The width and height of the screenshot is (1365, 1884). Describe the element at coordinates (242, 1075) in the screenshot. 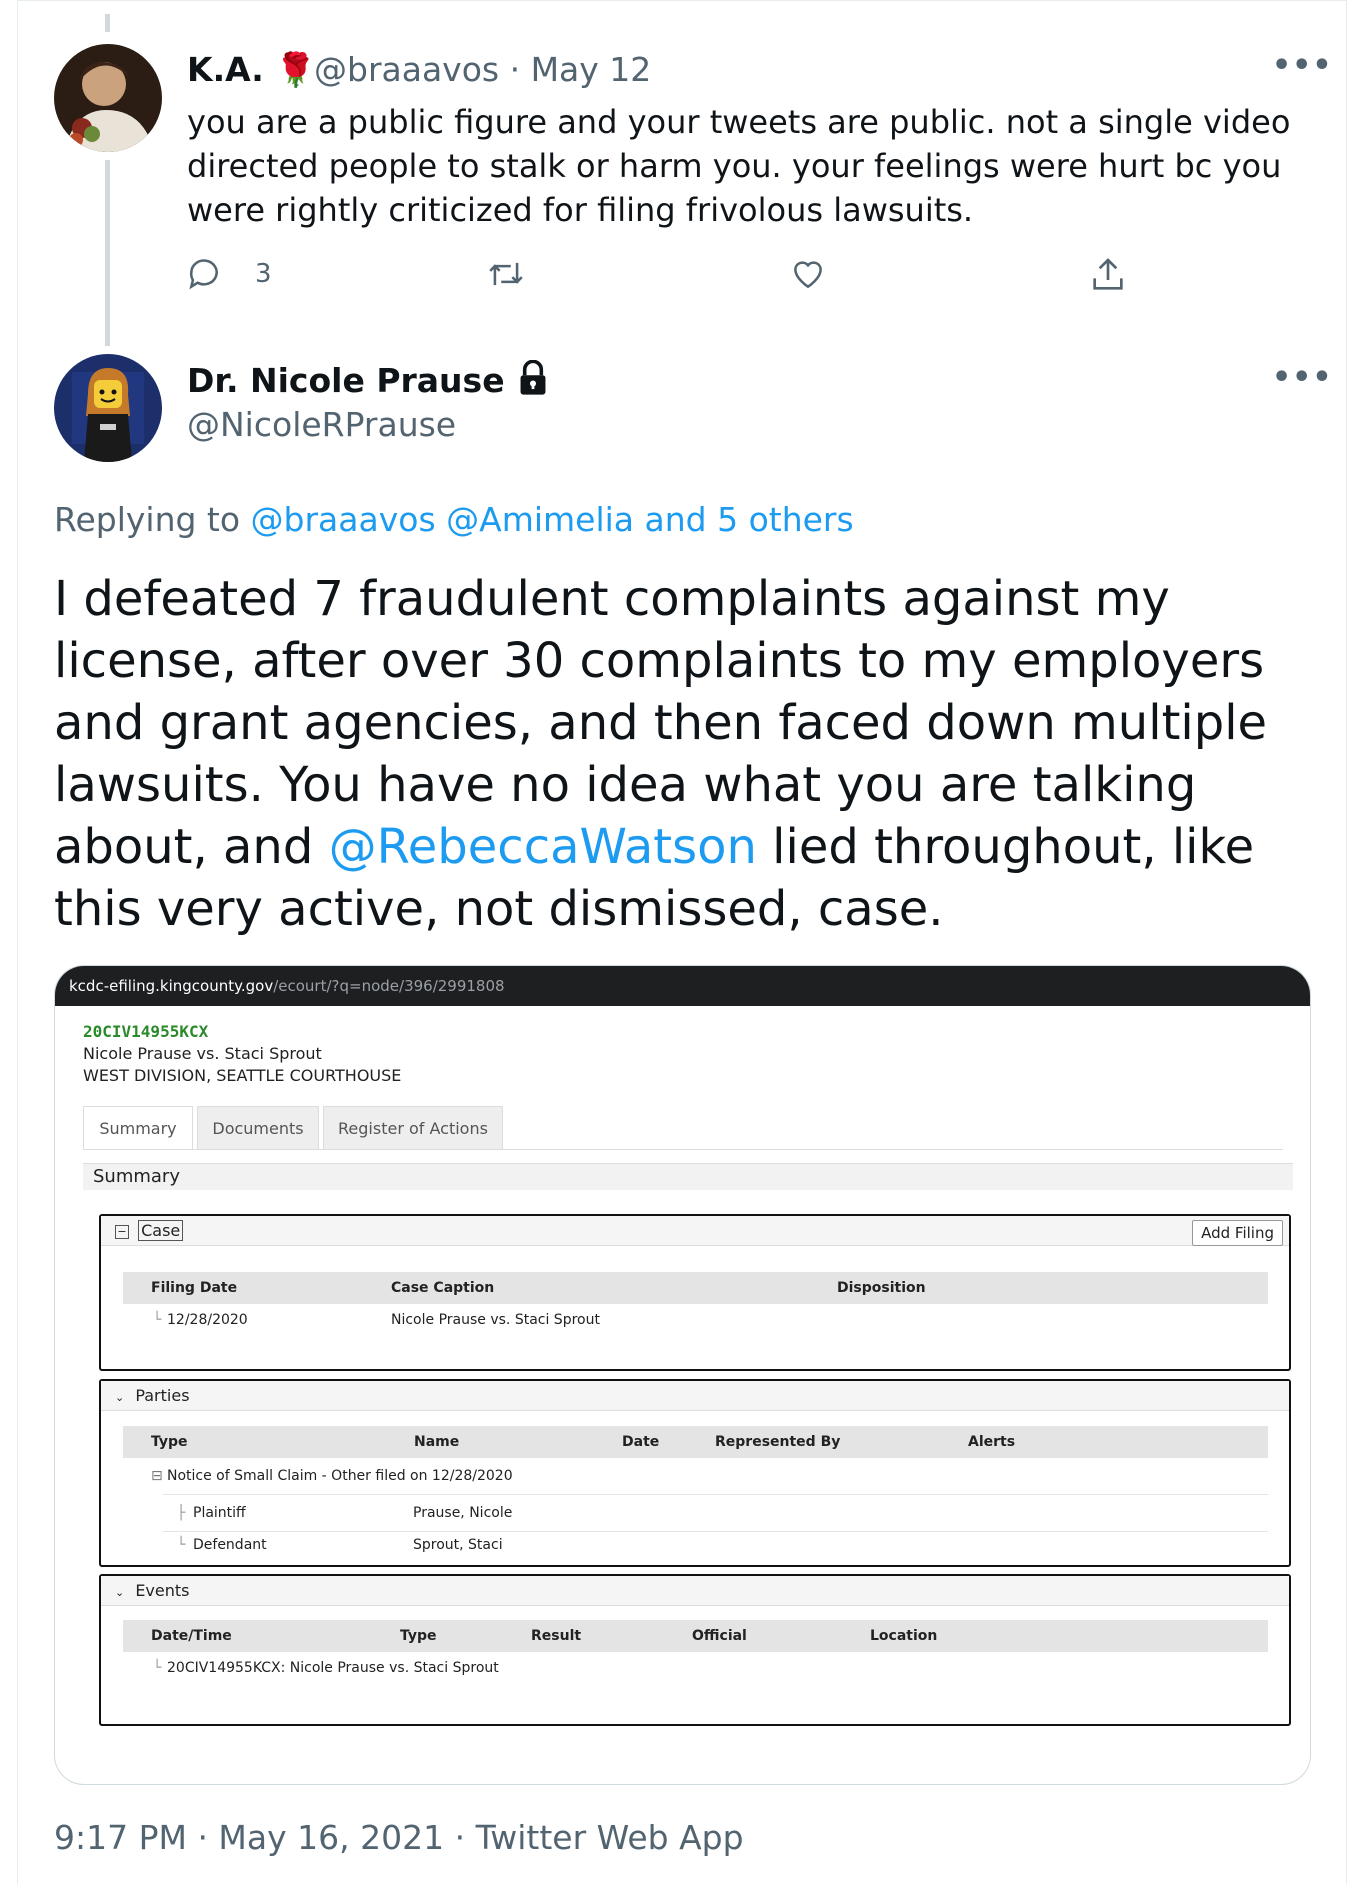

I see `case-division: WEST DIVISION, SEATTLE COURTHOUSE` at that location.